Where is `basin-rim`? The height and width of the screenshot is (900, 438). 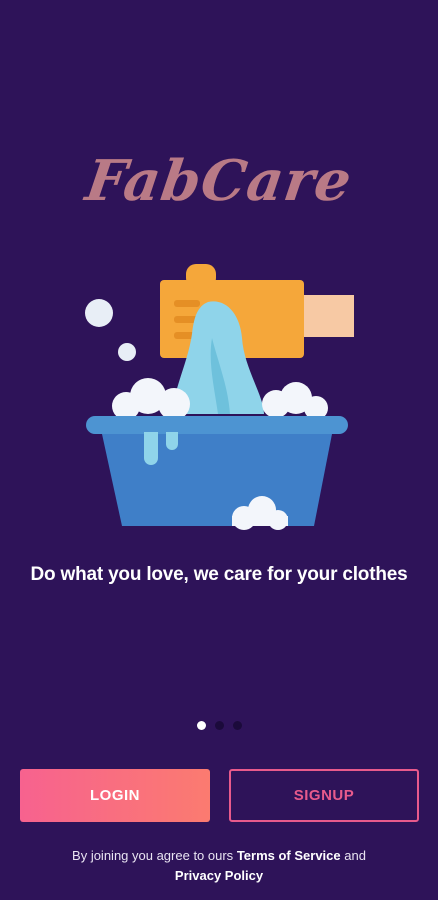 basin-rim is located at coordinates (217, 425).